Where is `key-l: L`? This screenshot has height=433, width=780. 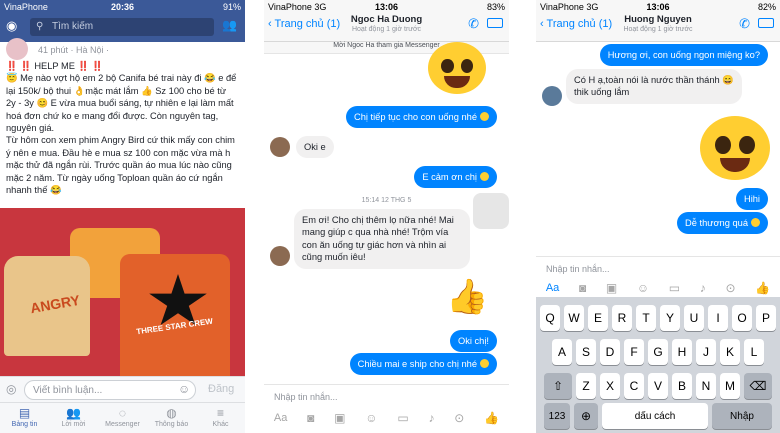 key-l: L is located at coordinates (754, 352).